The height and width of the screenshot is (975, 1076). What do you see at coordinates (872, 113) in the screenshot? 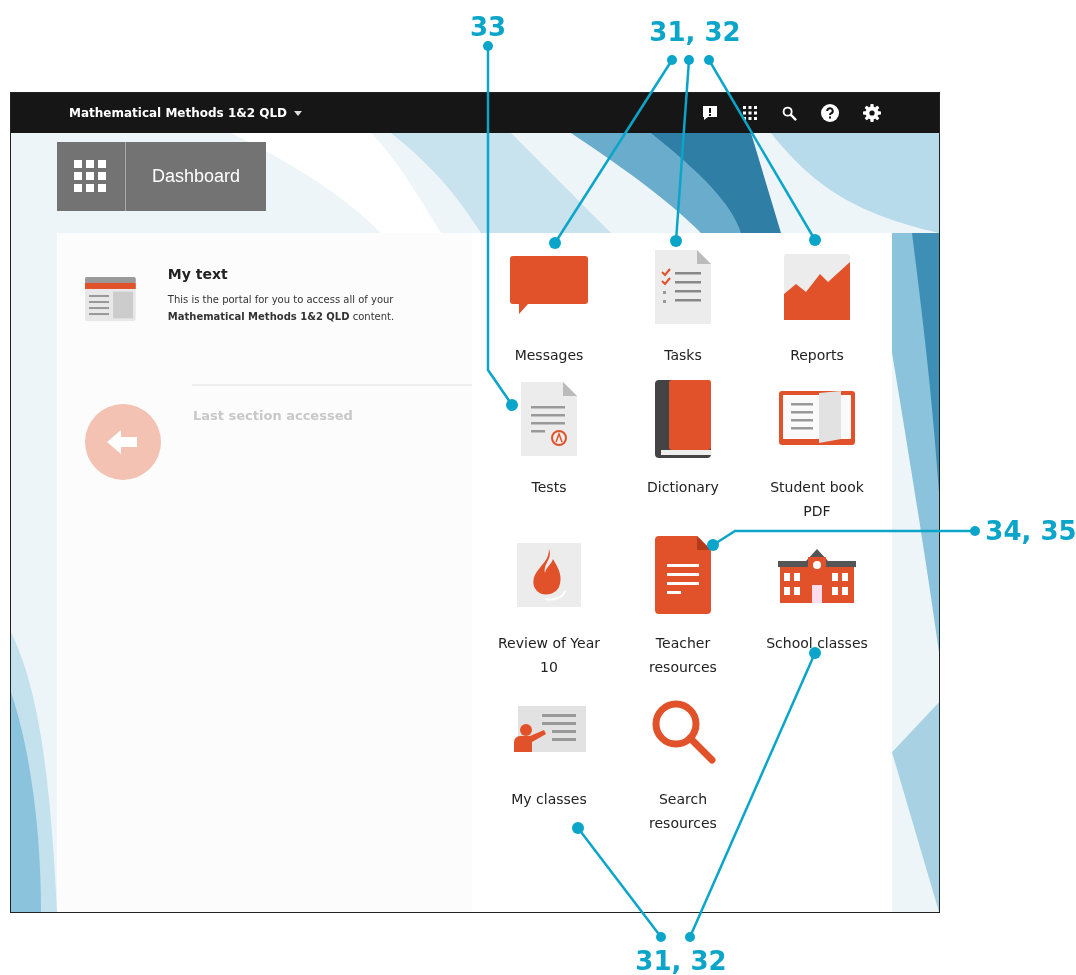
I see `settings-icon` at bounding box center [872, 113].